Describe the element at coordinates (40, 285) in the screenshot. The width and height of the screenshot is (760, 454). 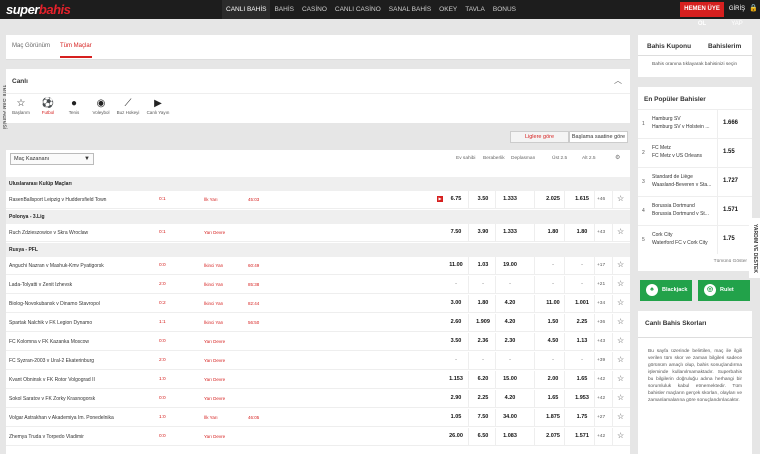
I see `match-teams: Lada-Tolyatti v Zenit Izhevsk` at that location.